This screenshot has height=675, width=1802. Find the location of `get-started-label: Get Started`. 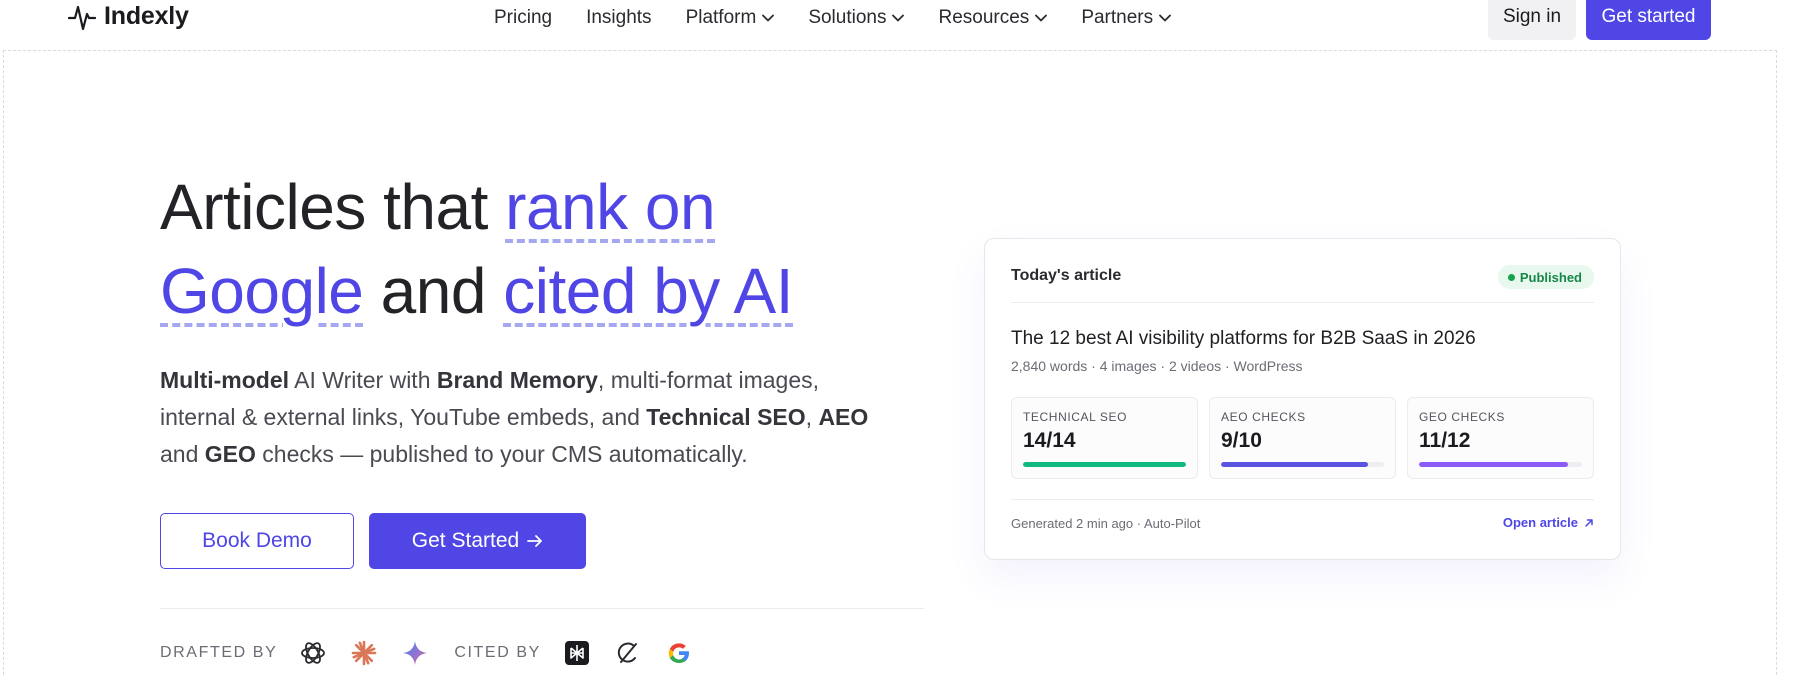

get-started-label: Get Started is located at coordinates (465, 540).